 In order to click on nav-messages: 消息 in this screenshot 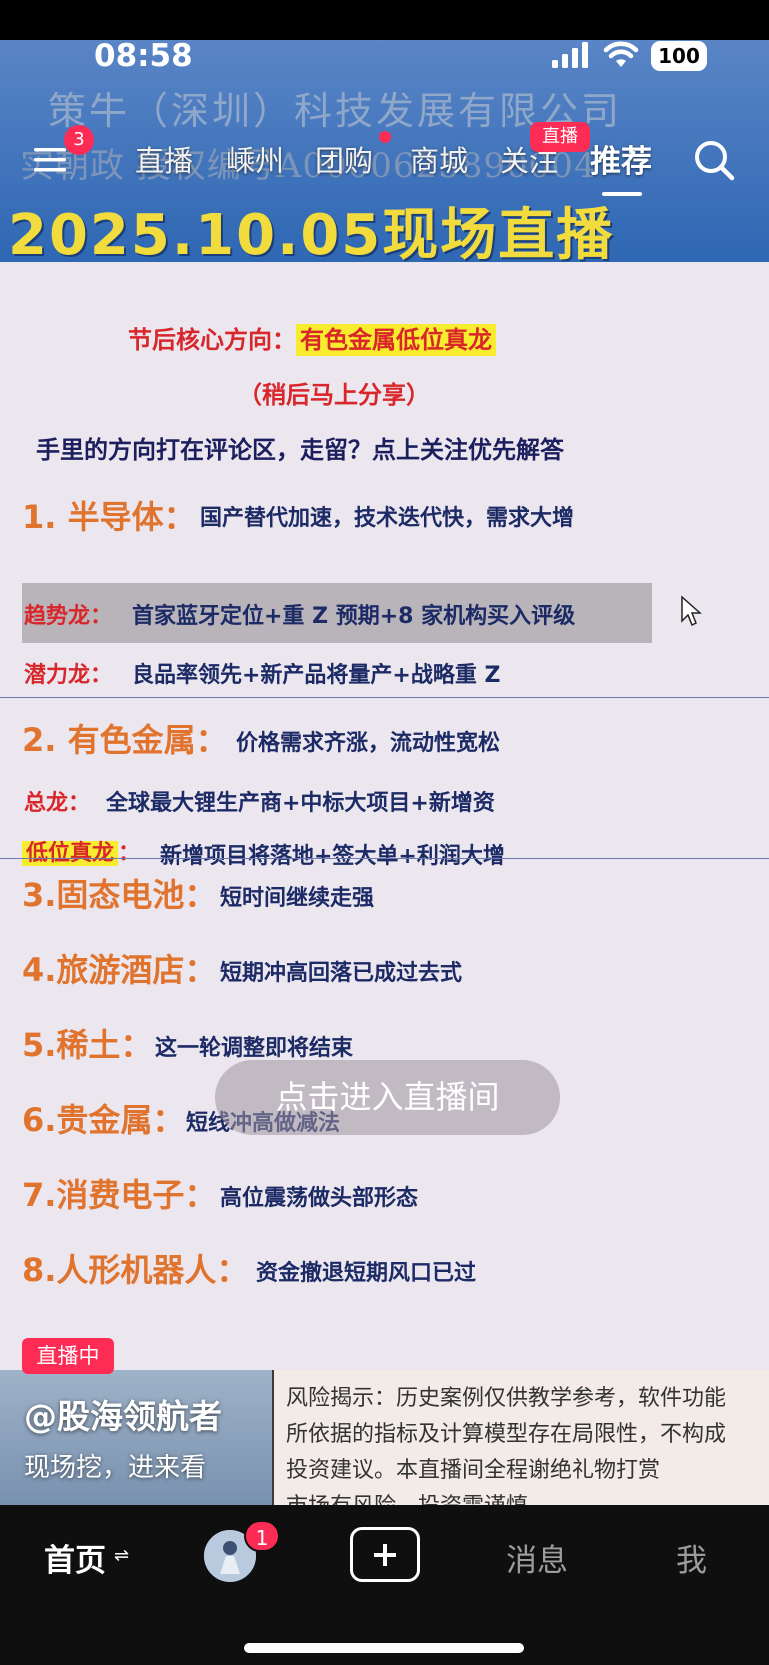, I will do `click(537, 1557)`.